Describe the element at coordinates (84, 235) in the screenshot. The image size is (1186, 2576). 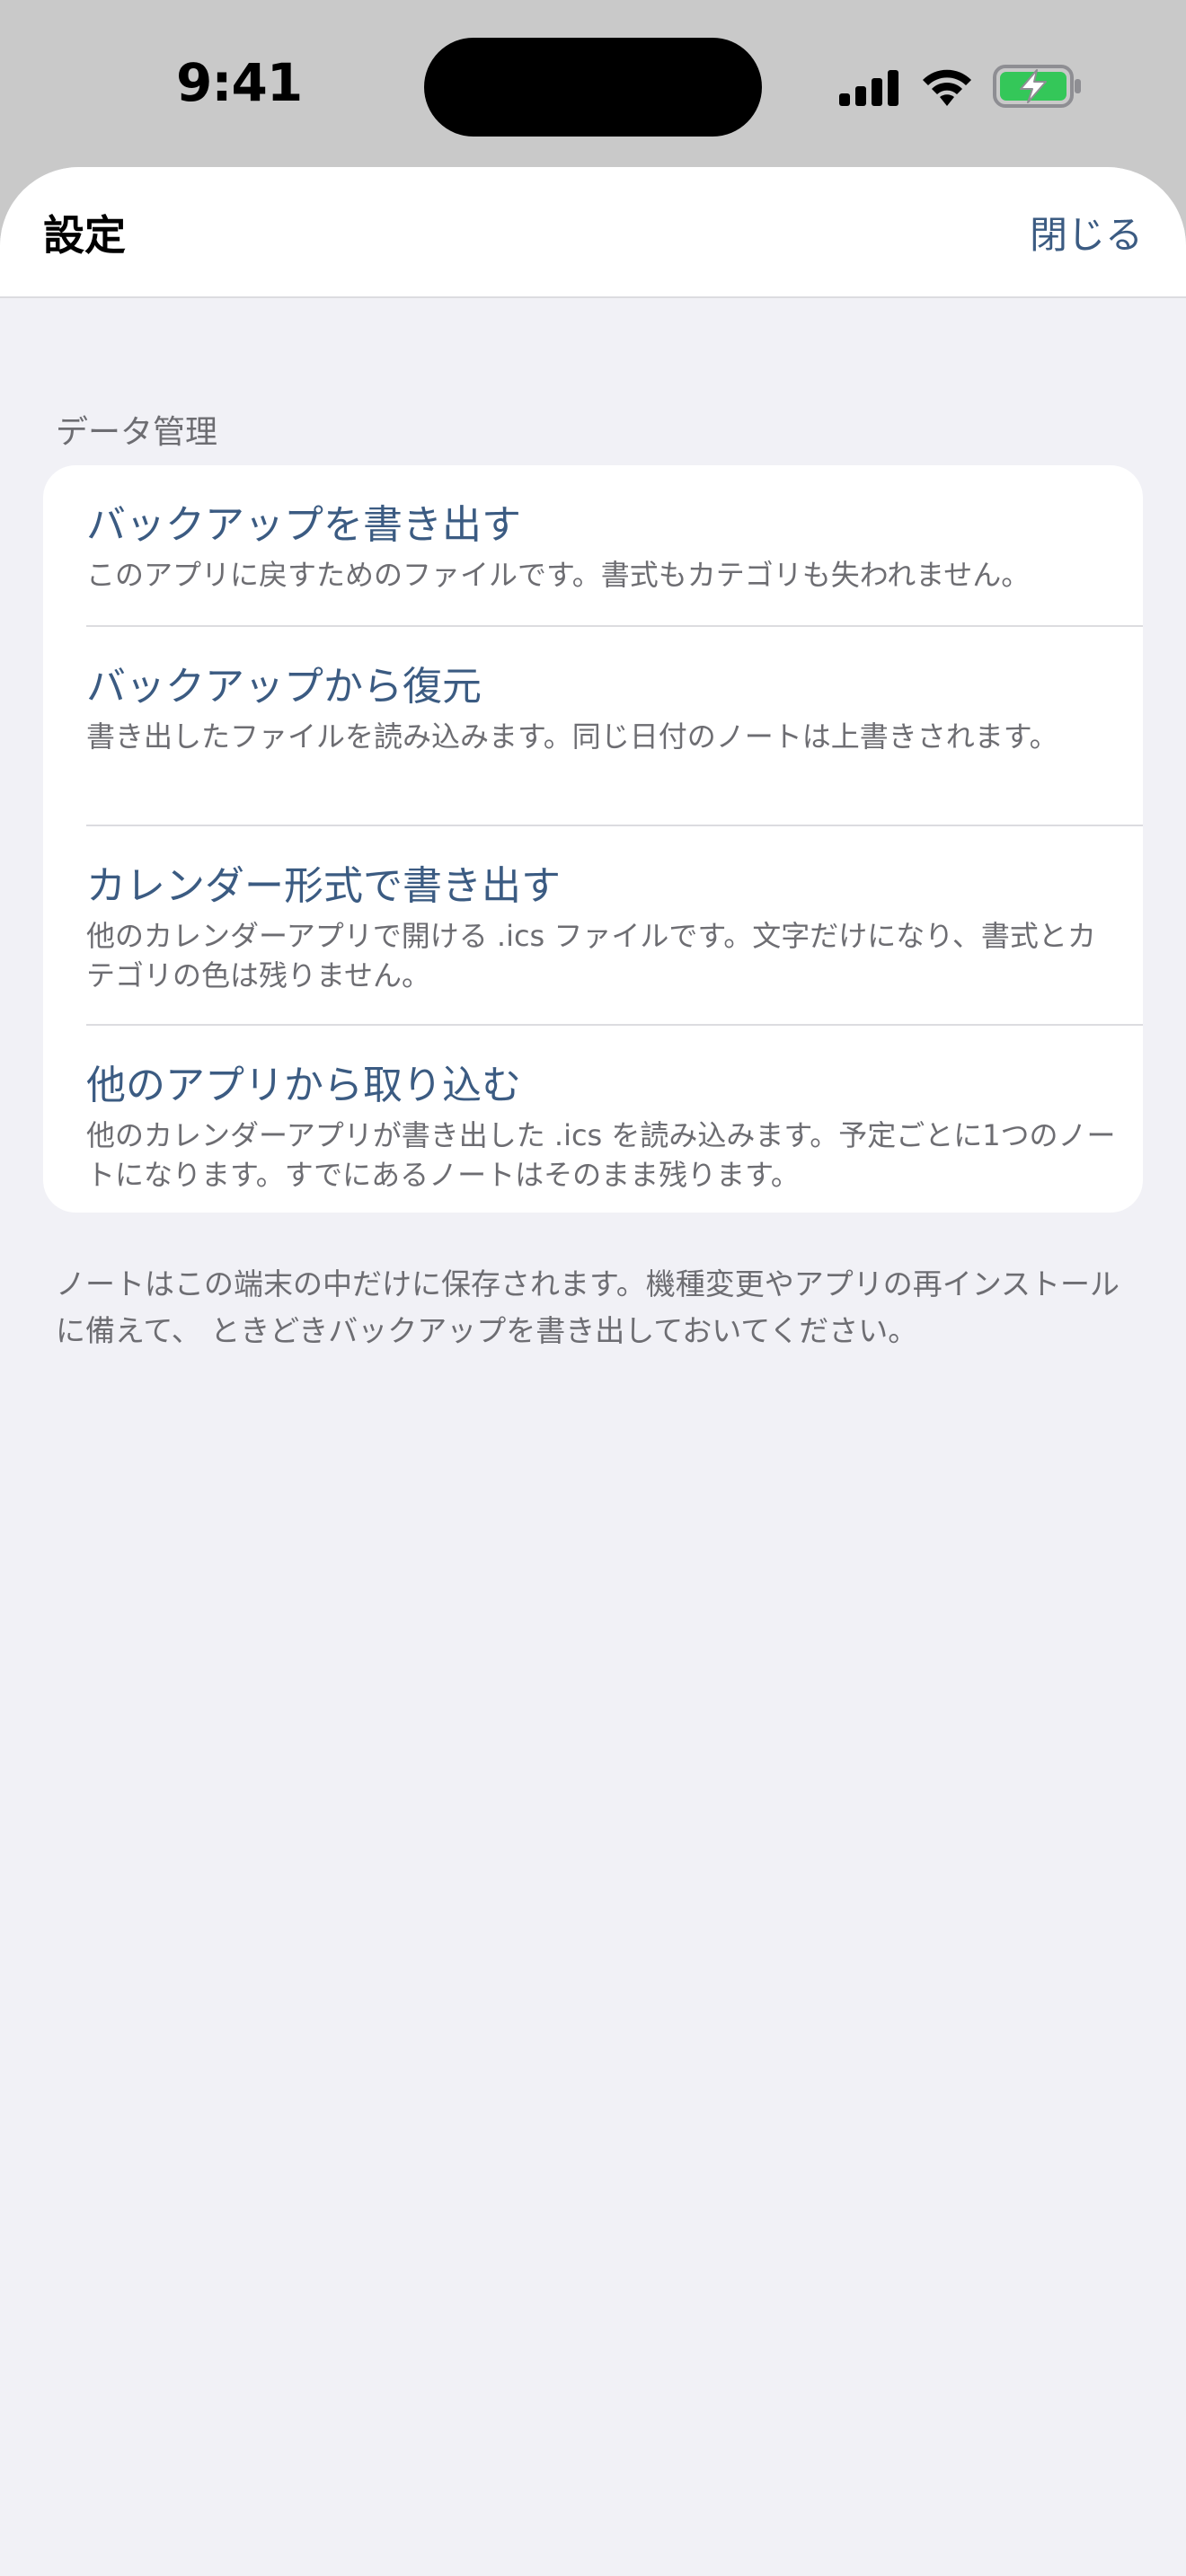
I see `page-title: 設定` at that location.